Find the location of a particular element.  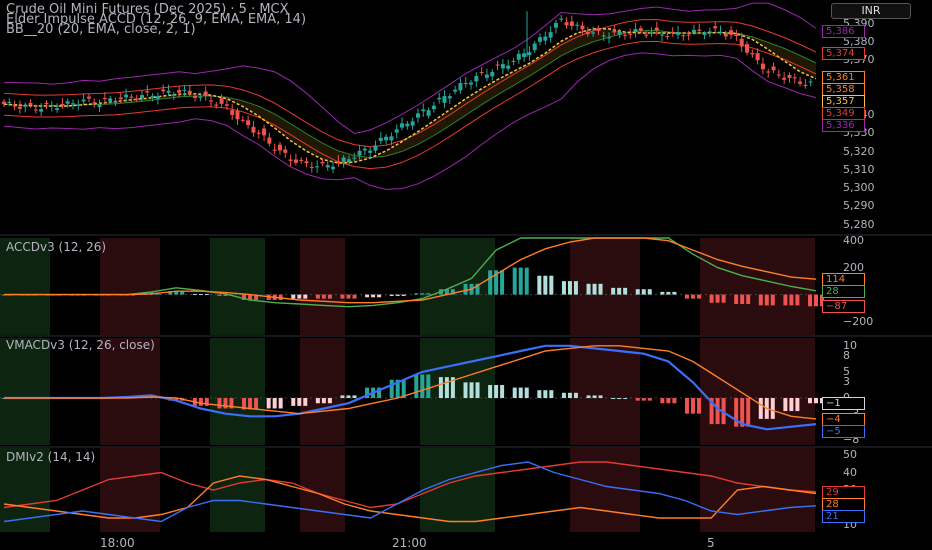

value-tag: −1 is located at coordinates (843, 404).